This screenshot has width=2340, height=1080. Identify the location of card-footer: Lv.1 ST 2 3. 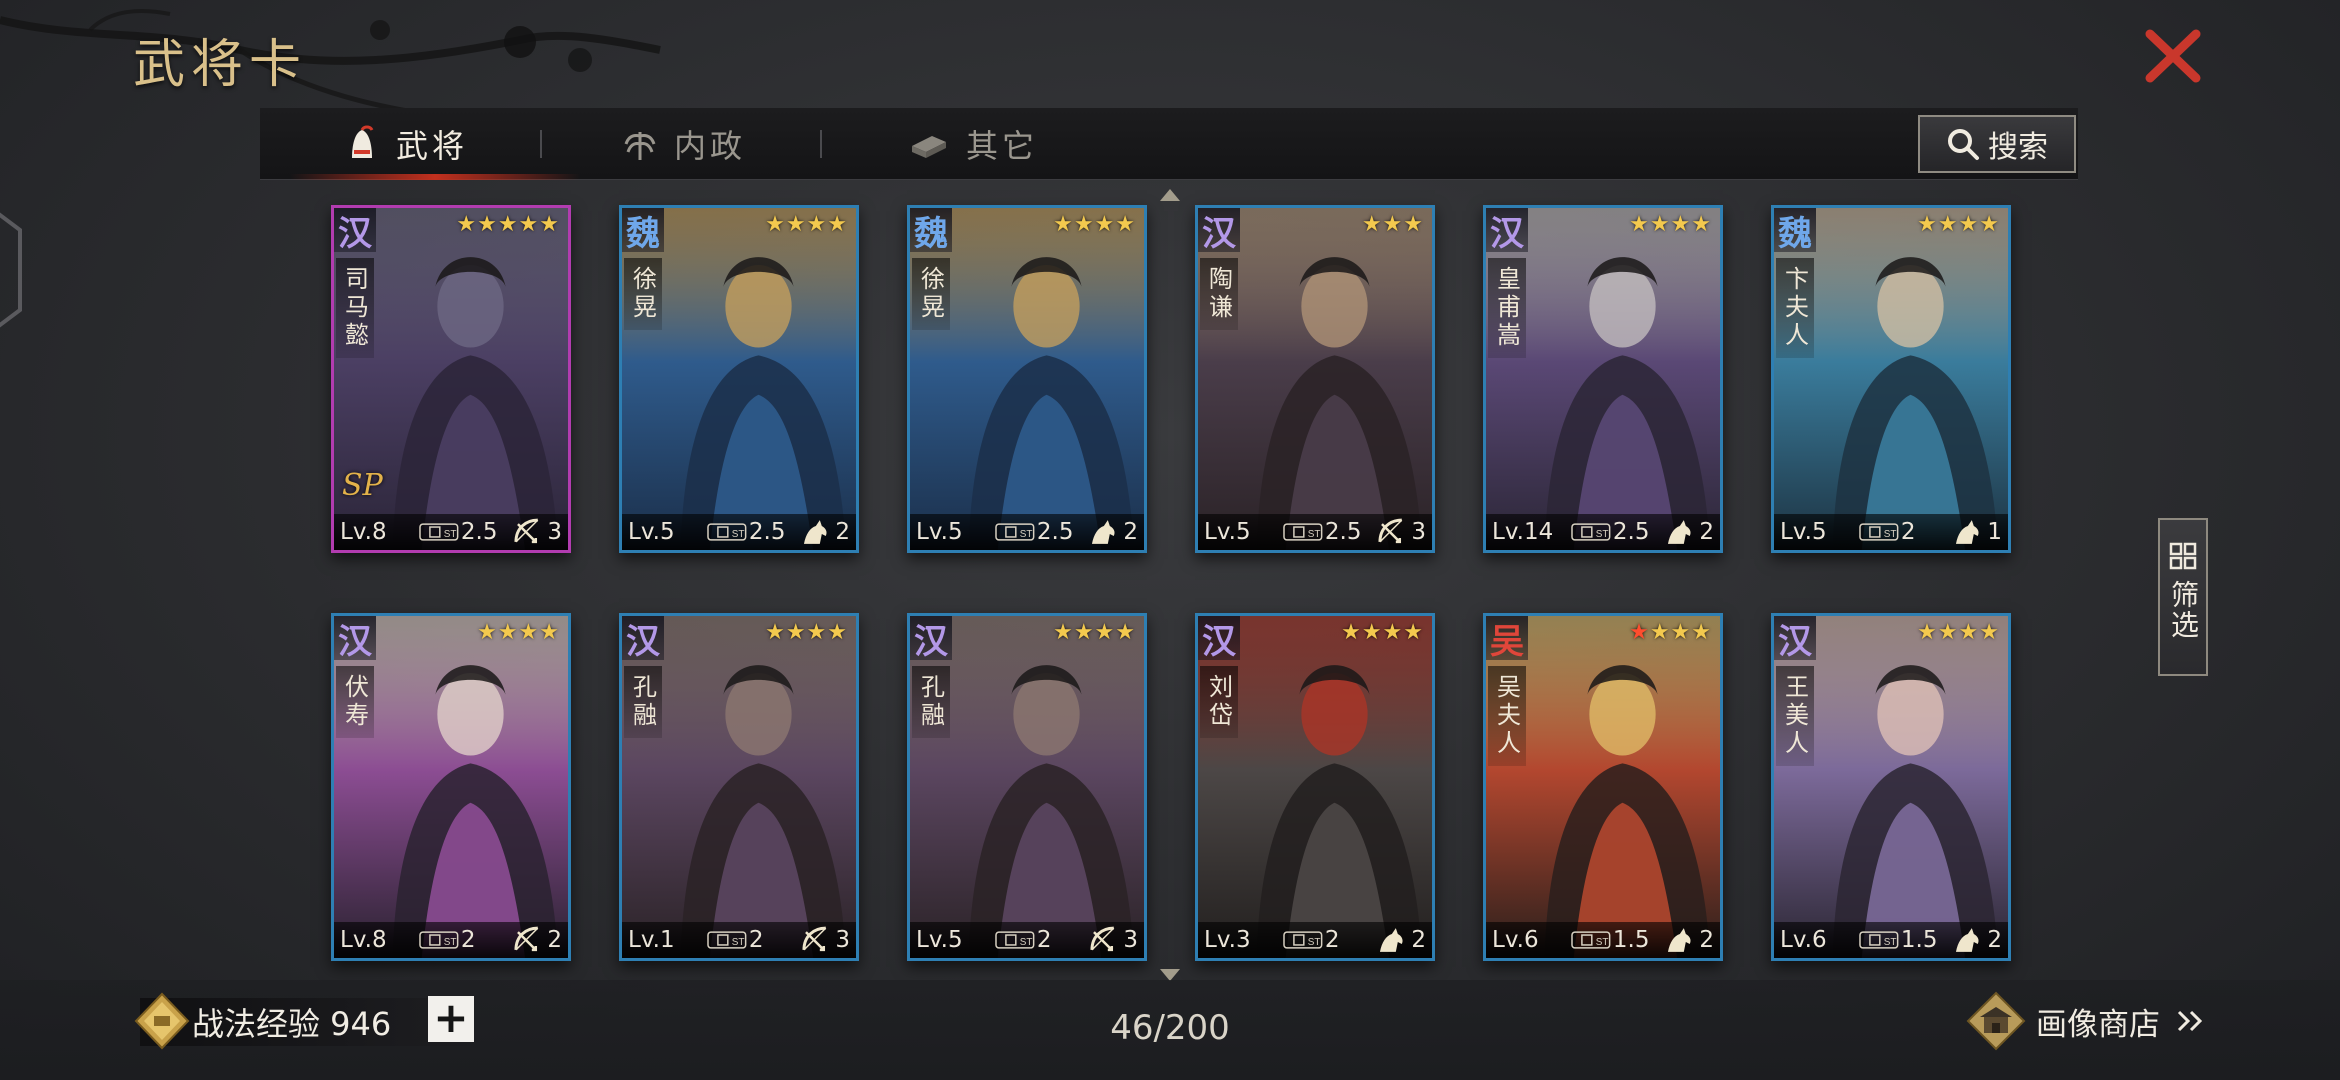
(739, 940).